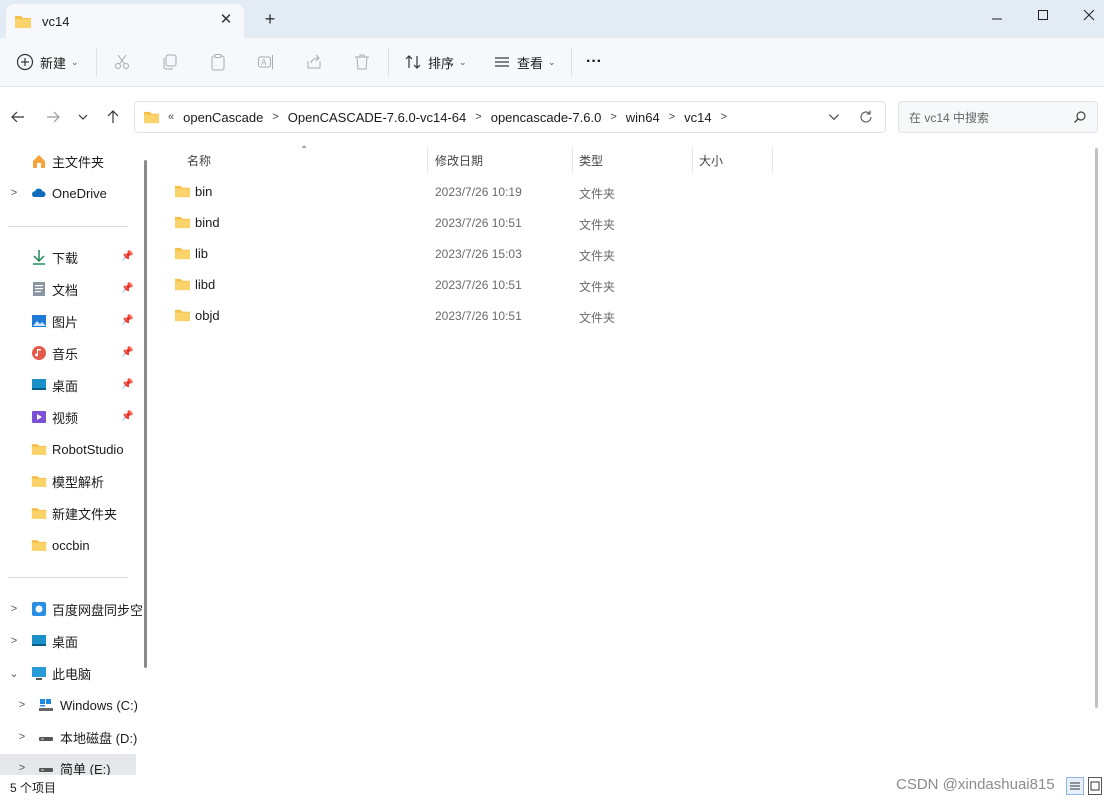 The image size is (1104, 800). I want to click on more-options-button: ···, so click(594, 62).